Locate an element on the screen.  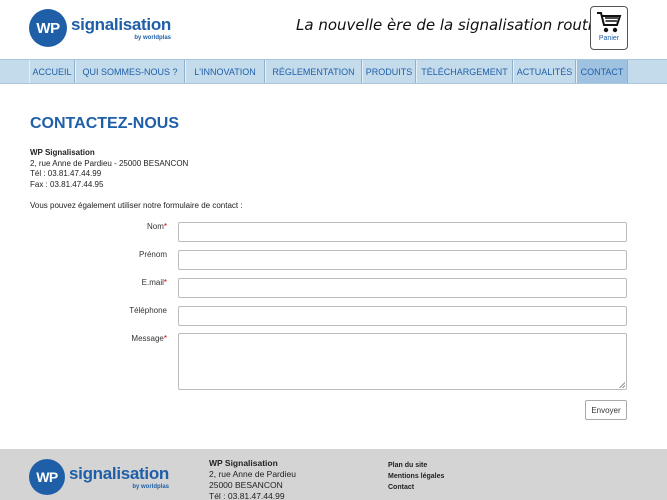
page-title: CONTACTEZ-NOUS is located at coordinates (105, 123).